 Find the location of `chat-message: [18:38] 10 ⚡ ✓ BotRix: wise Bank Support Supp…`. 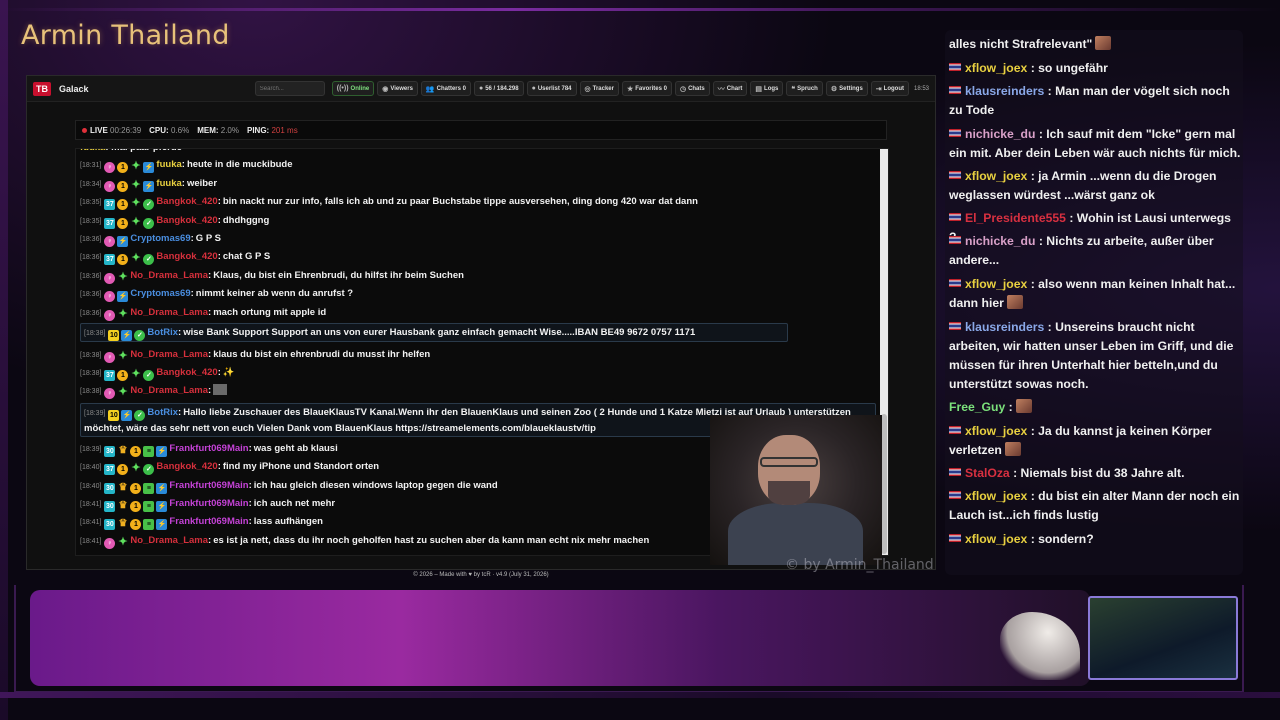

chat-message: [18:38] 10 ⚡ ✓ BotRix: wise Bank Support Supp… is located at coordinates (390, 334).